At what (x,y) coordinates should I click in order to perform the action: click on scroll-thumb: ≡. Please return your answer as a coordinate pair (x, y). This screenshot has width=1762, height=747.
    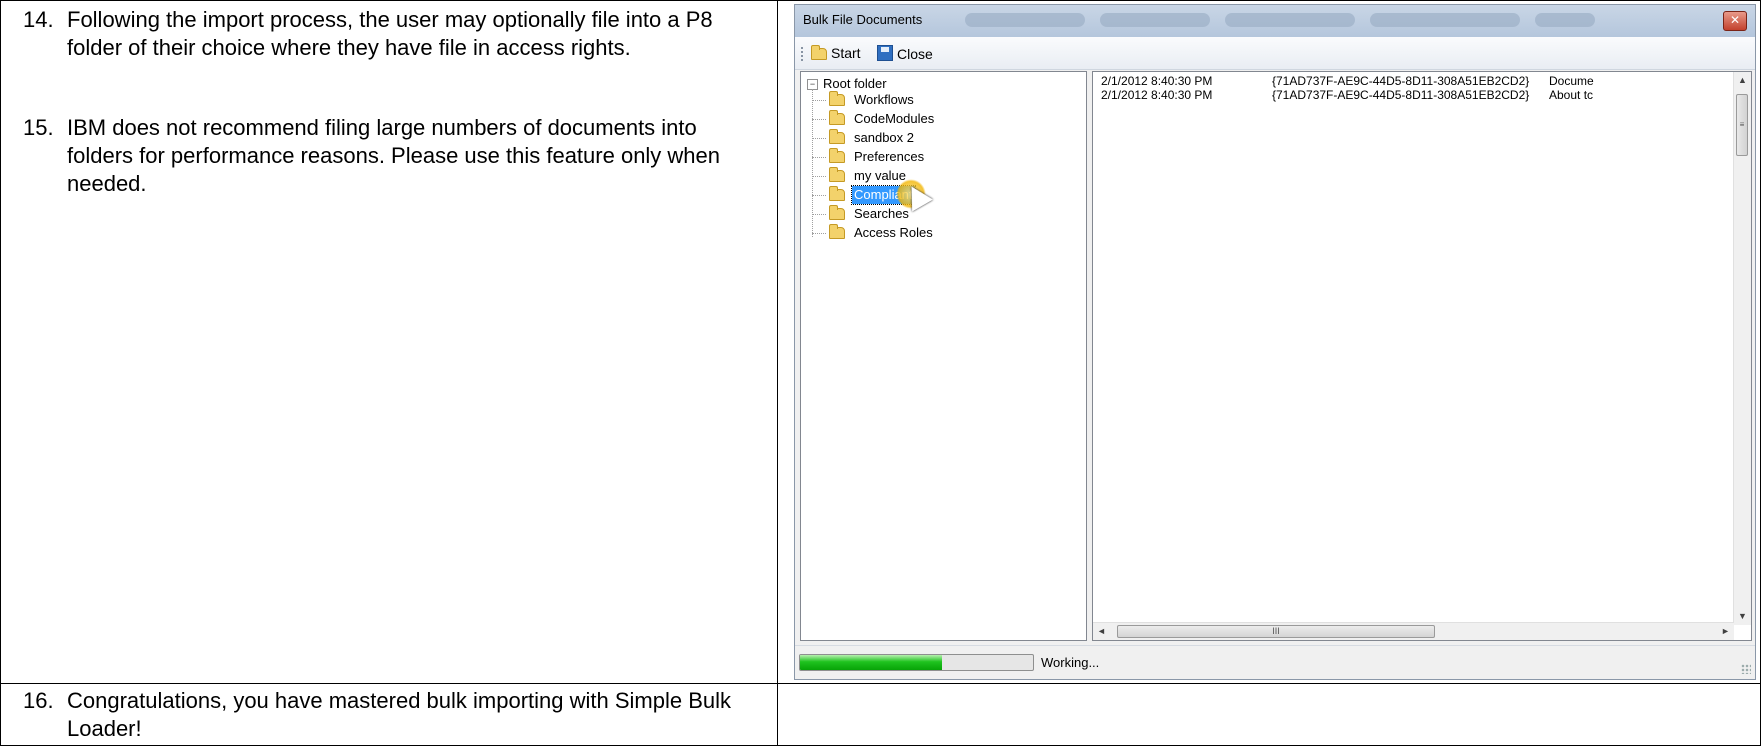
    Looking at the image, I should click on (1742, 125).